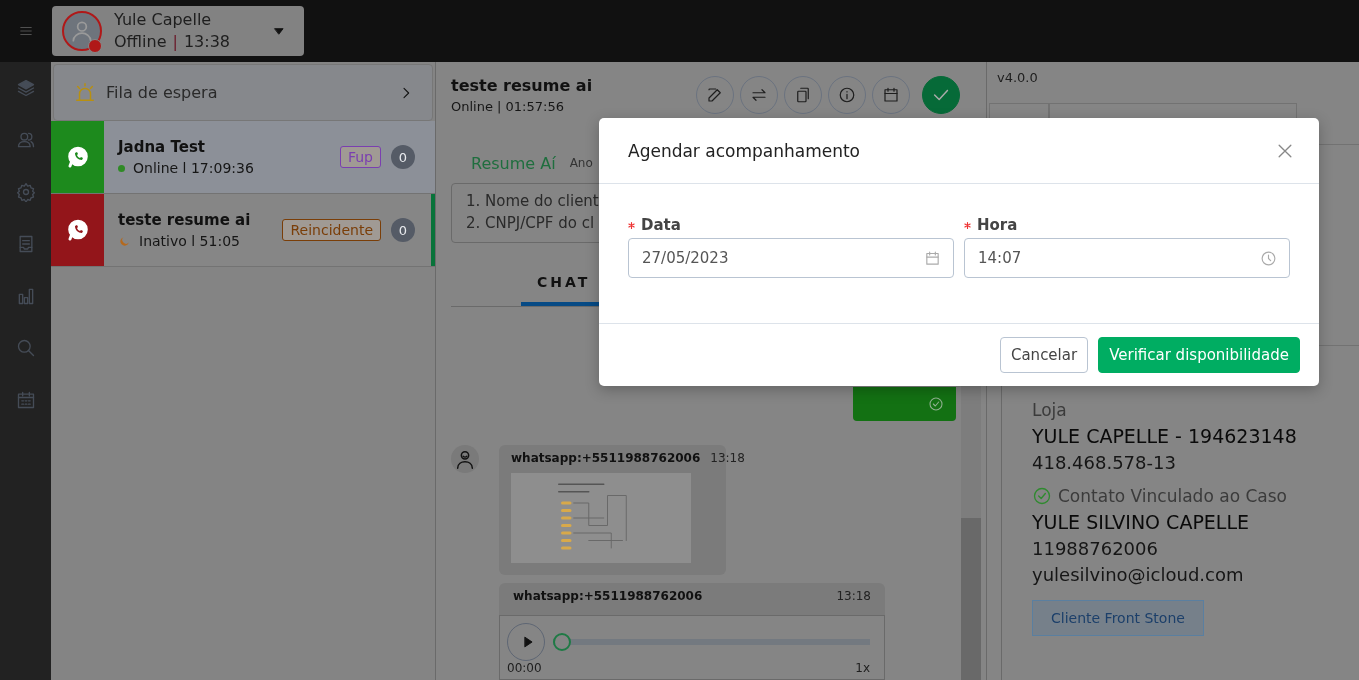 This screenshot has width=1359, height=680. What do you see at coordinates (1268, 258) in the screenshot?
I see `clock-icon` at bounding box center [1268, 258].